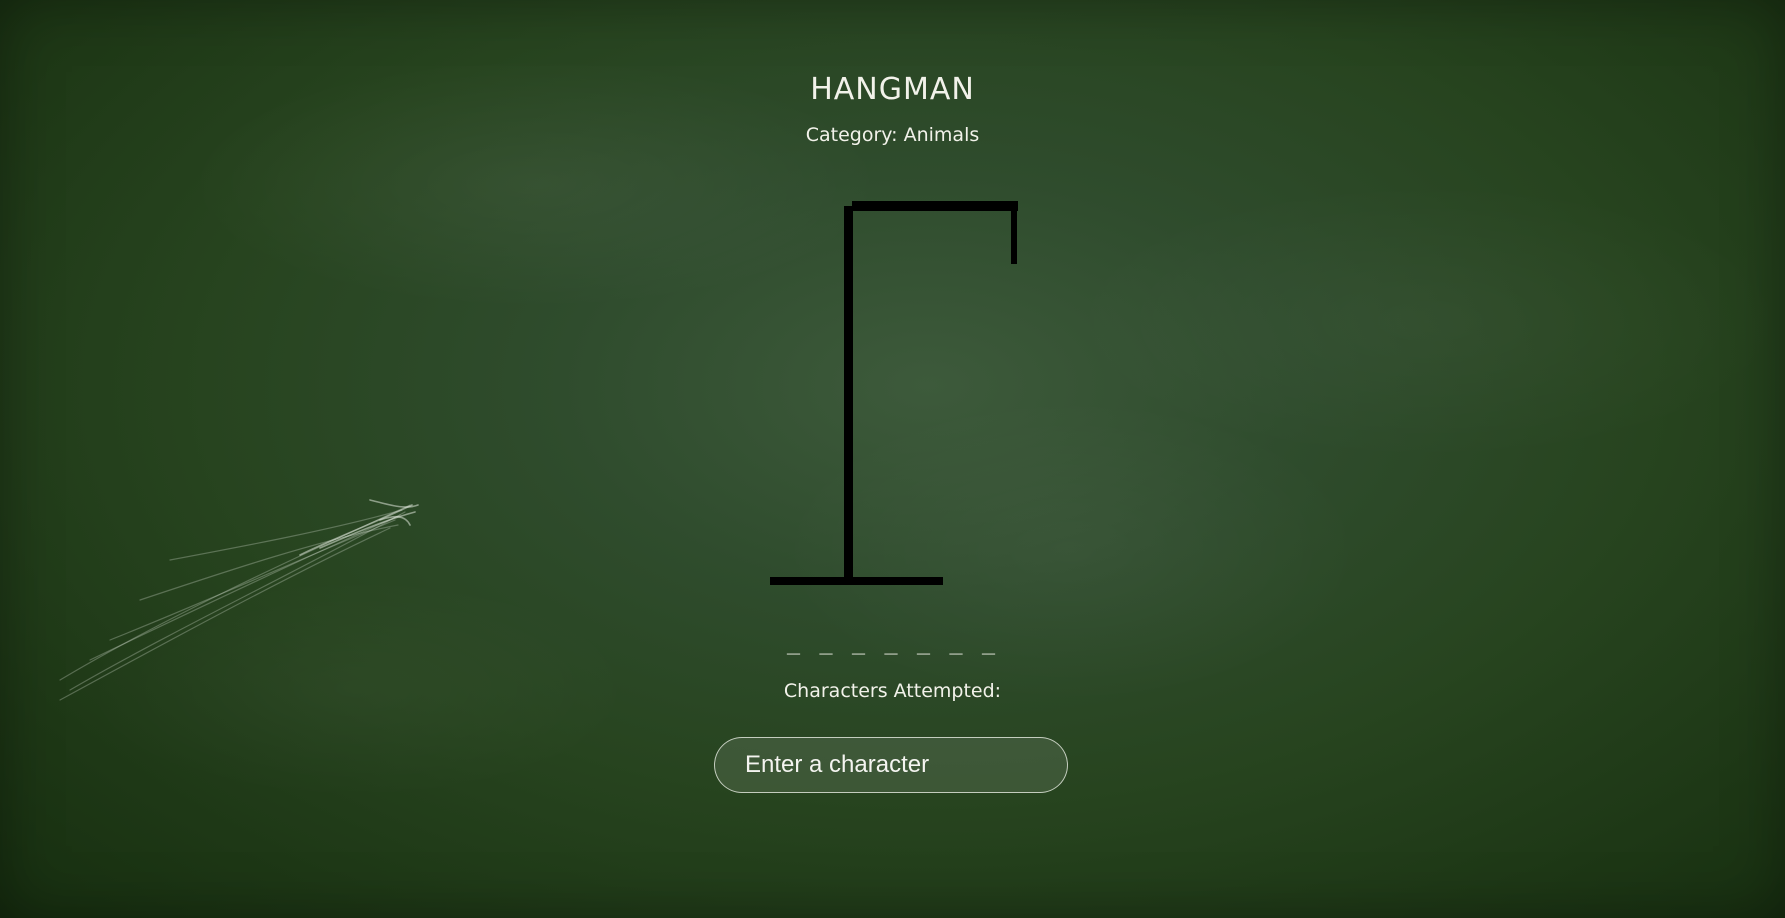 The image size is (1785, 918). What do you see at coordinates (894, 393) in the screenshot?
I see `hangman-gallows` at bounding box center [894, 393].